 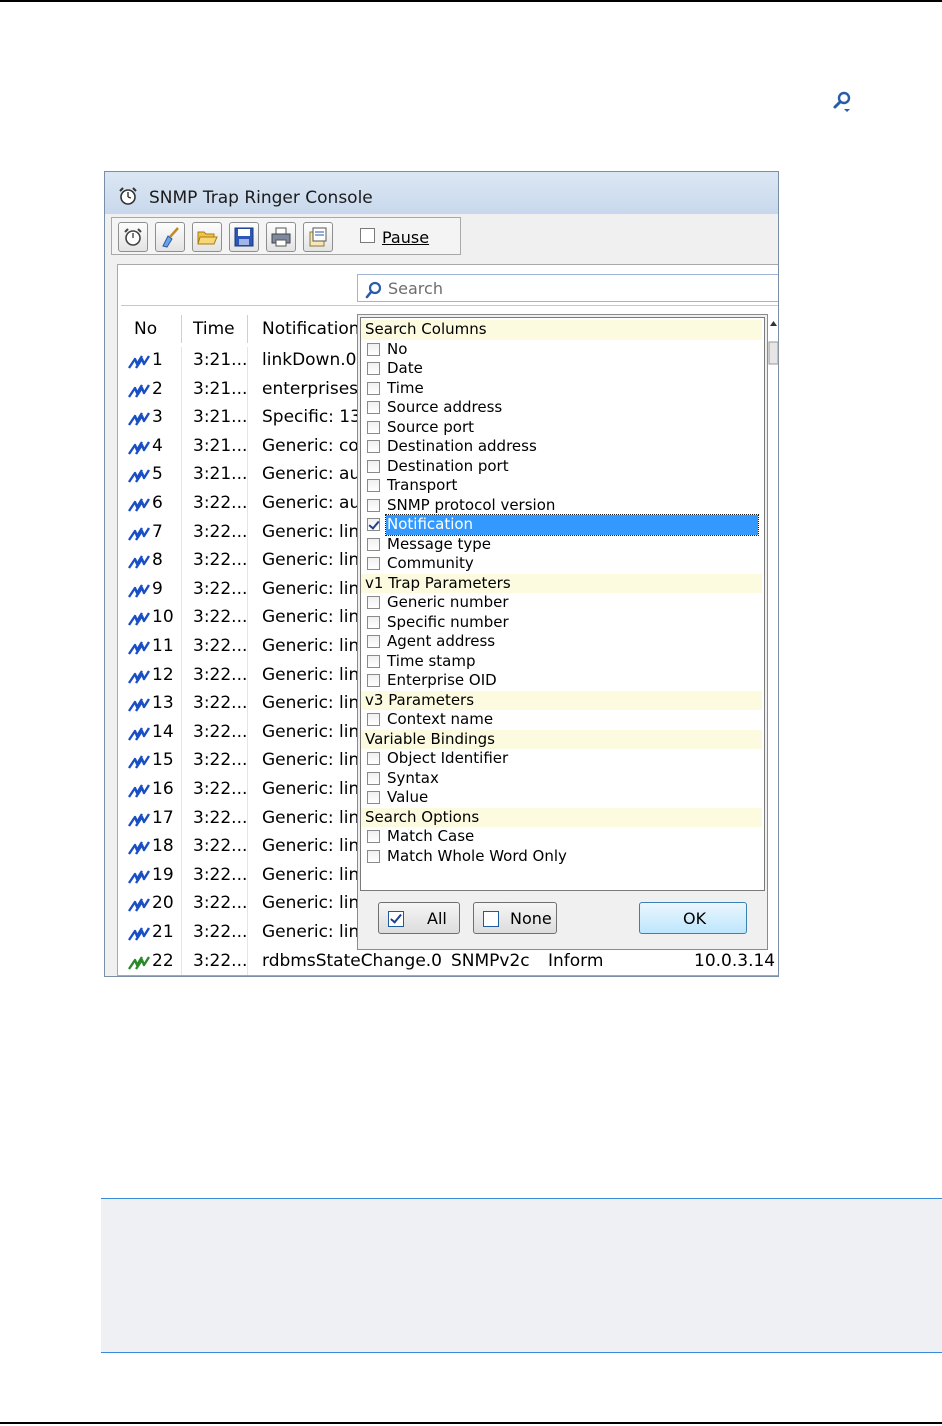 I want to click on column-option: Date, so click(x=561, y=369).